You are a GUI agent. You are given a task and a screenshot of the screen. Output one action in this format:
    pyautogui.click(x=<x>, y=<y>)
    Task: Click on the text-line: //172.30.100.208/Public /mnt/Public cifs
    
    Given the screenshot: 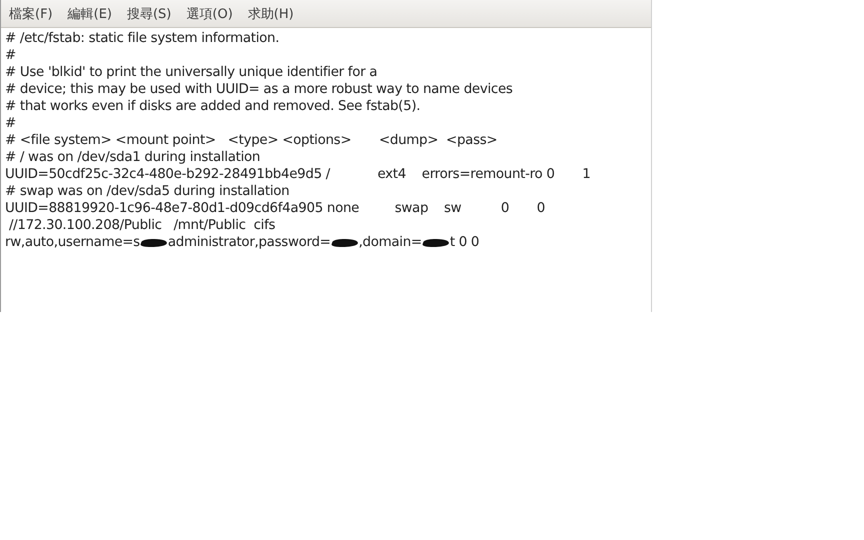 What is the action you would take?
    pyautogui.click(x=142, y=225)
    